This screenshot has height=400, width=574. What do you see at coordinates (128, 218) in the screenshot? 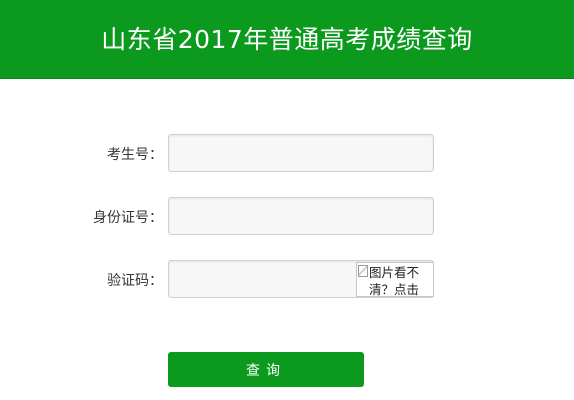
I see `id-number-label: 身份证号：` at bounding box center [128, 218].